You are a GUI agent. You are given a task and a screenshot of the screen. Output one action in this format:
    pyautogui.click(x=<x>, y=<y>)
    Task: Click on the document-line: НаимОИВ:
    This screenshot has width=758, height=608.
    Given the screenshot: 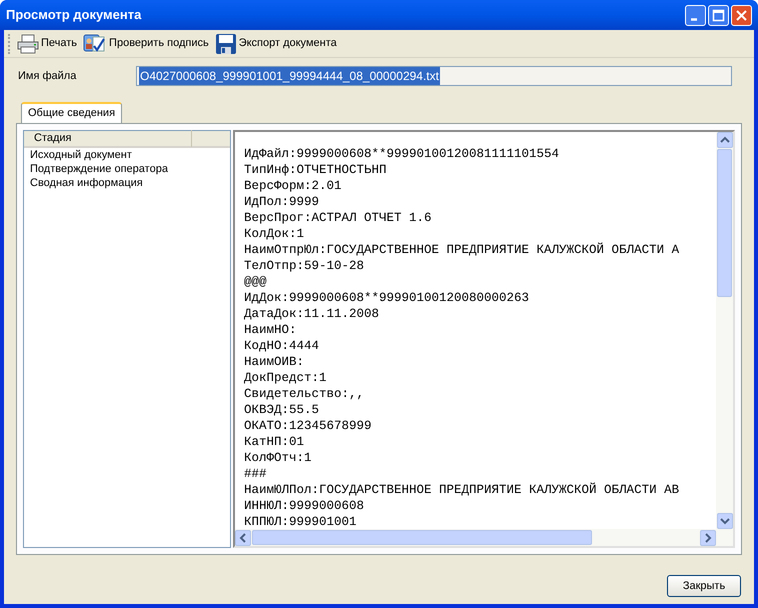 What is the action you would take?
    pyautogui.click(x=274, y=362)
    